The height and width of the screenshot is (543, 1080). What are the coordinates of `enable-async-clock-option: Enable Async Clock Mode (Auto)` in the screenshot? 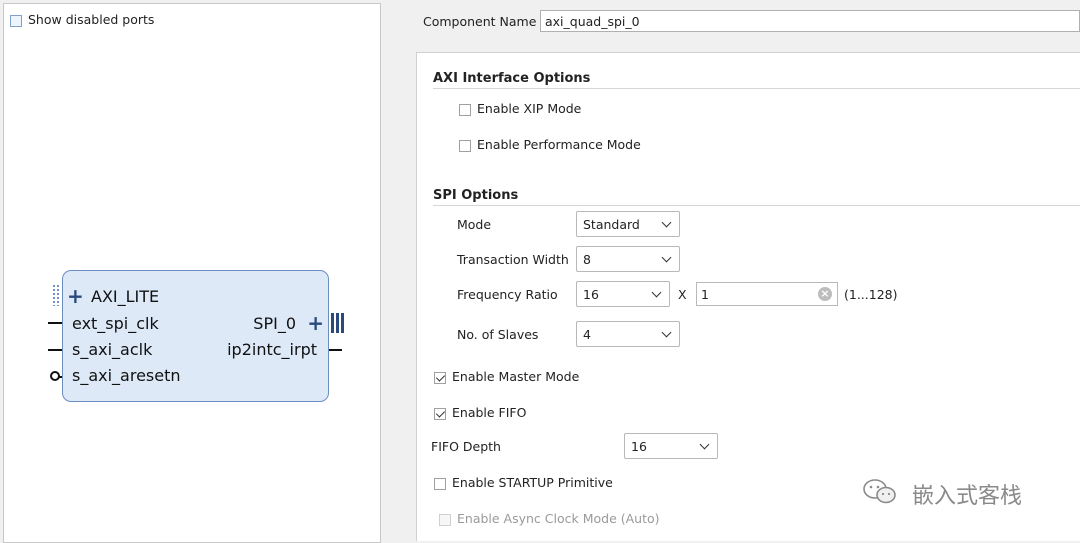 It's located at (549, 518).